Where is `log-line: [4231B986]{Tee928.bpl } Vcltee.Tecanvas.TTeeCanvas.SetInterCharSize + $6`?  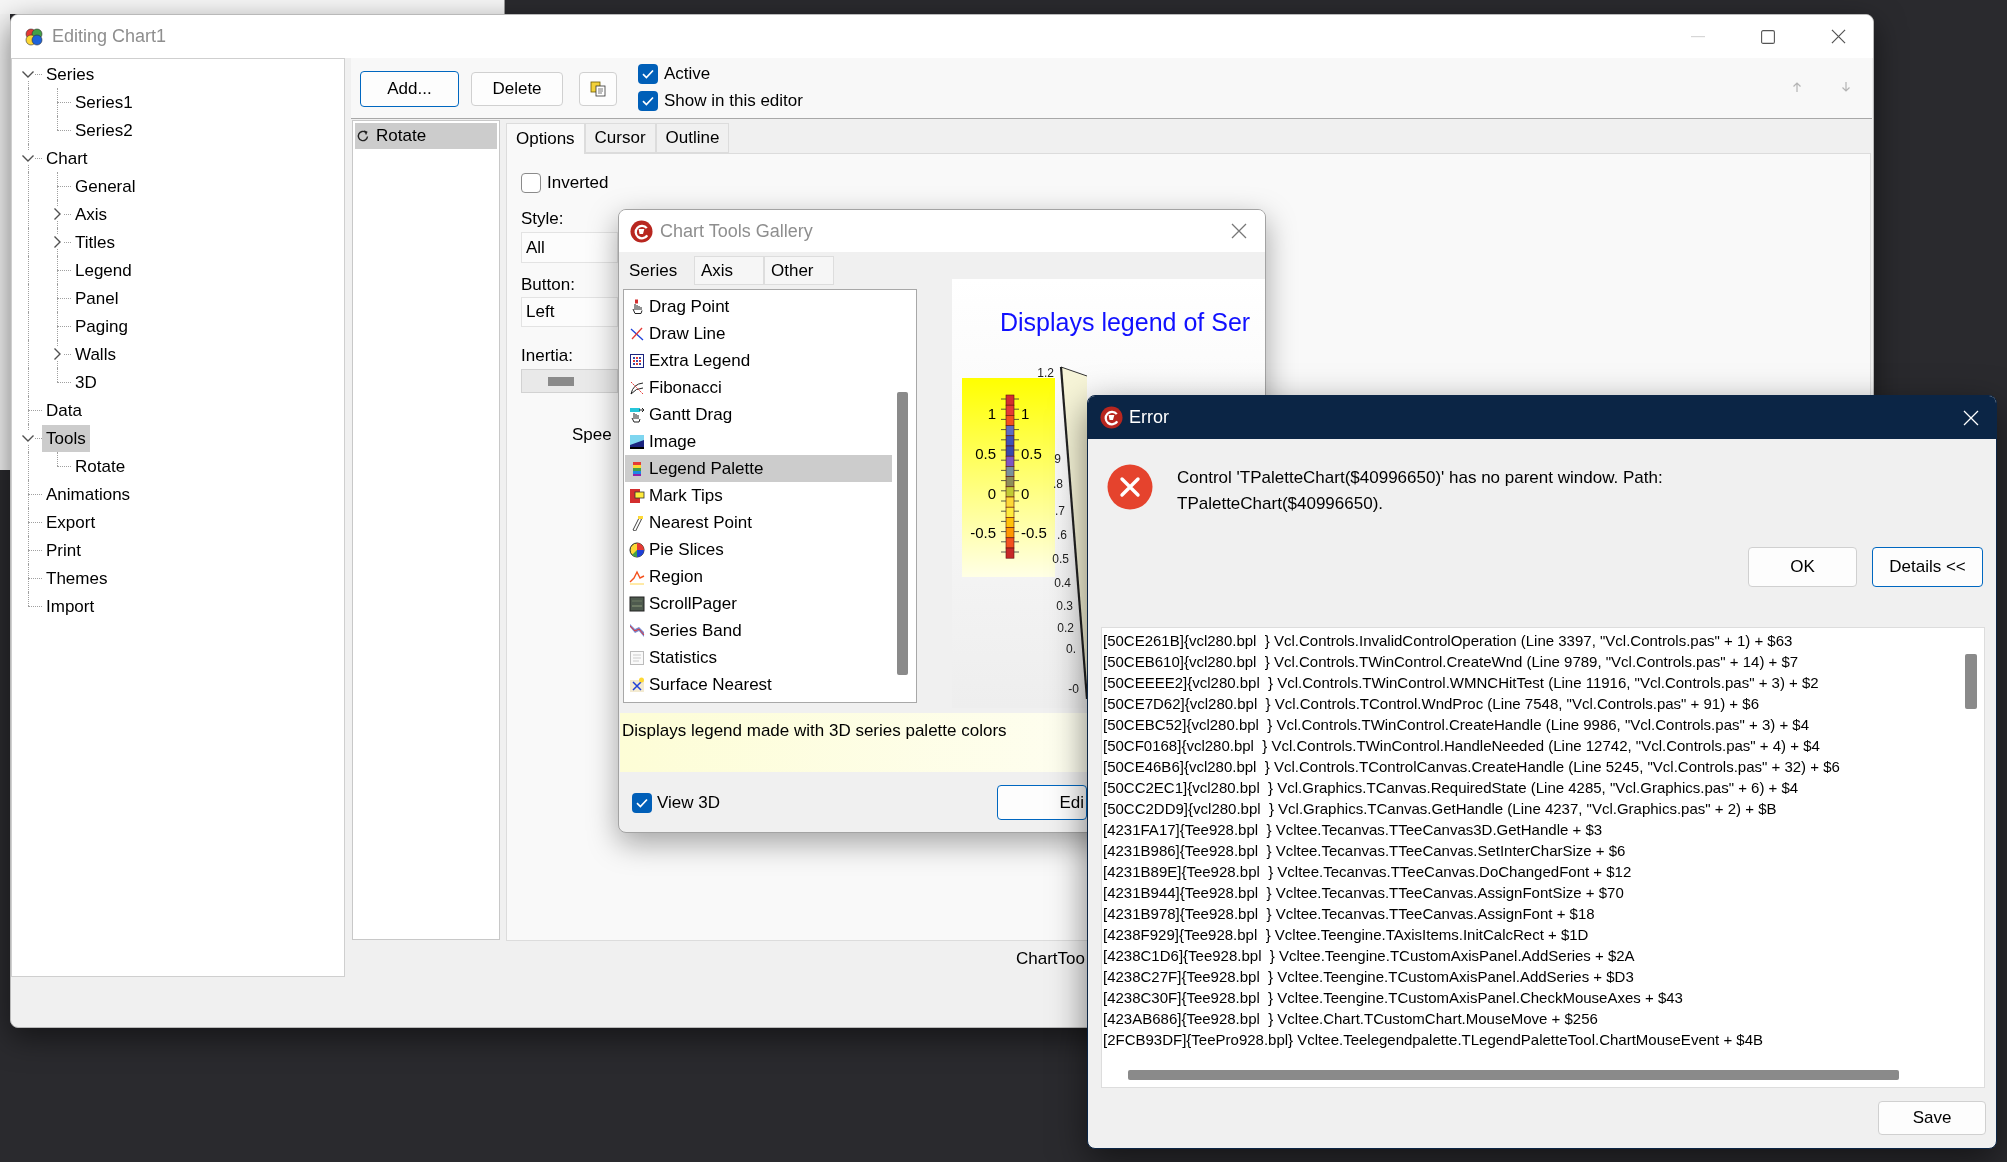
log-line: [4231B986]{Tee928.bpl } Vcltee.Tecanvas.TTeeCanvas.SetInterCharSize + $6 is located at coordinates (1365, 851).